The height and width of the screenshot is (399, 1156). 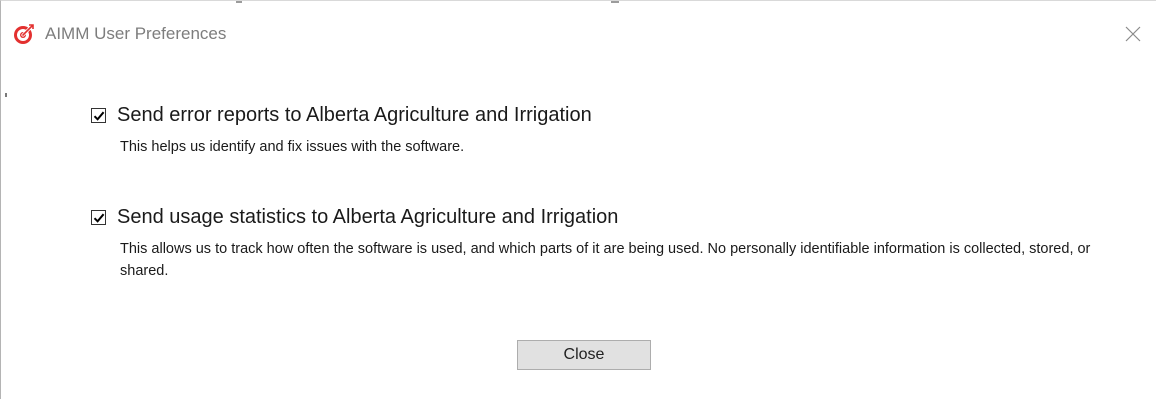 I want to click on close-icon, so click(x=1133, y=34).